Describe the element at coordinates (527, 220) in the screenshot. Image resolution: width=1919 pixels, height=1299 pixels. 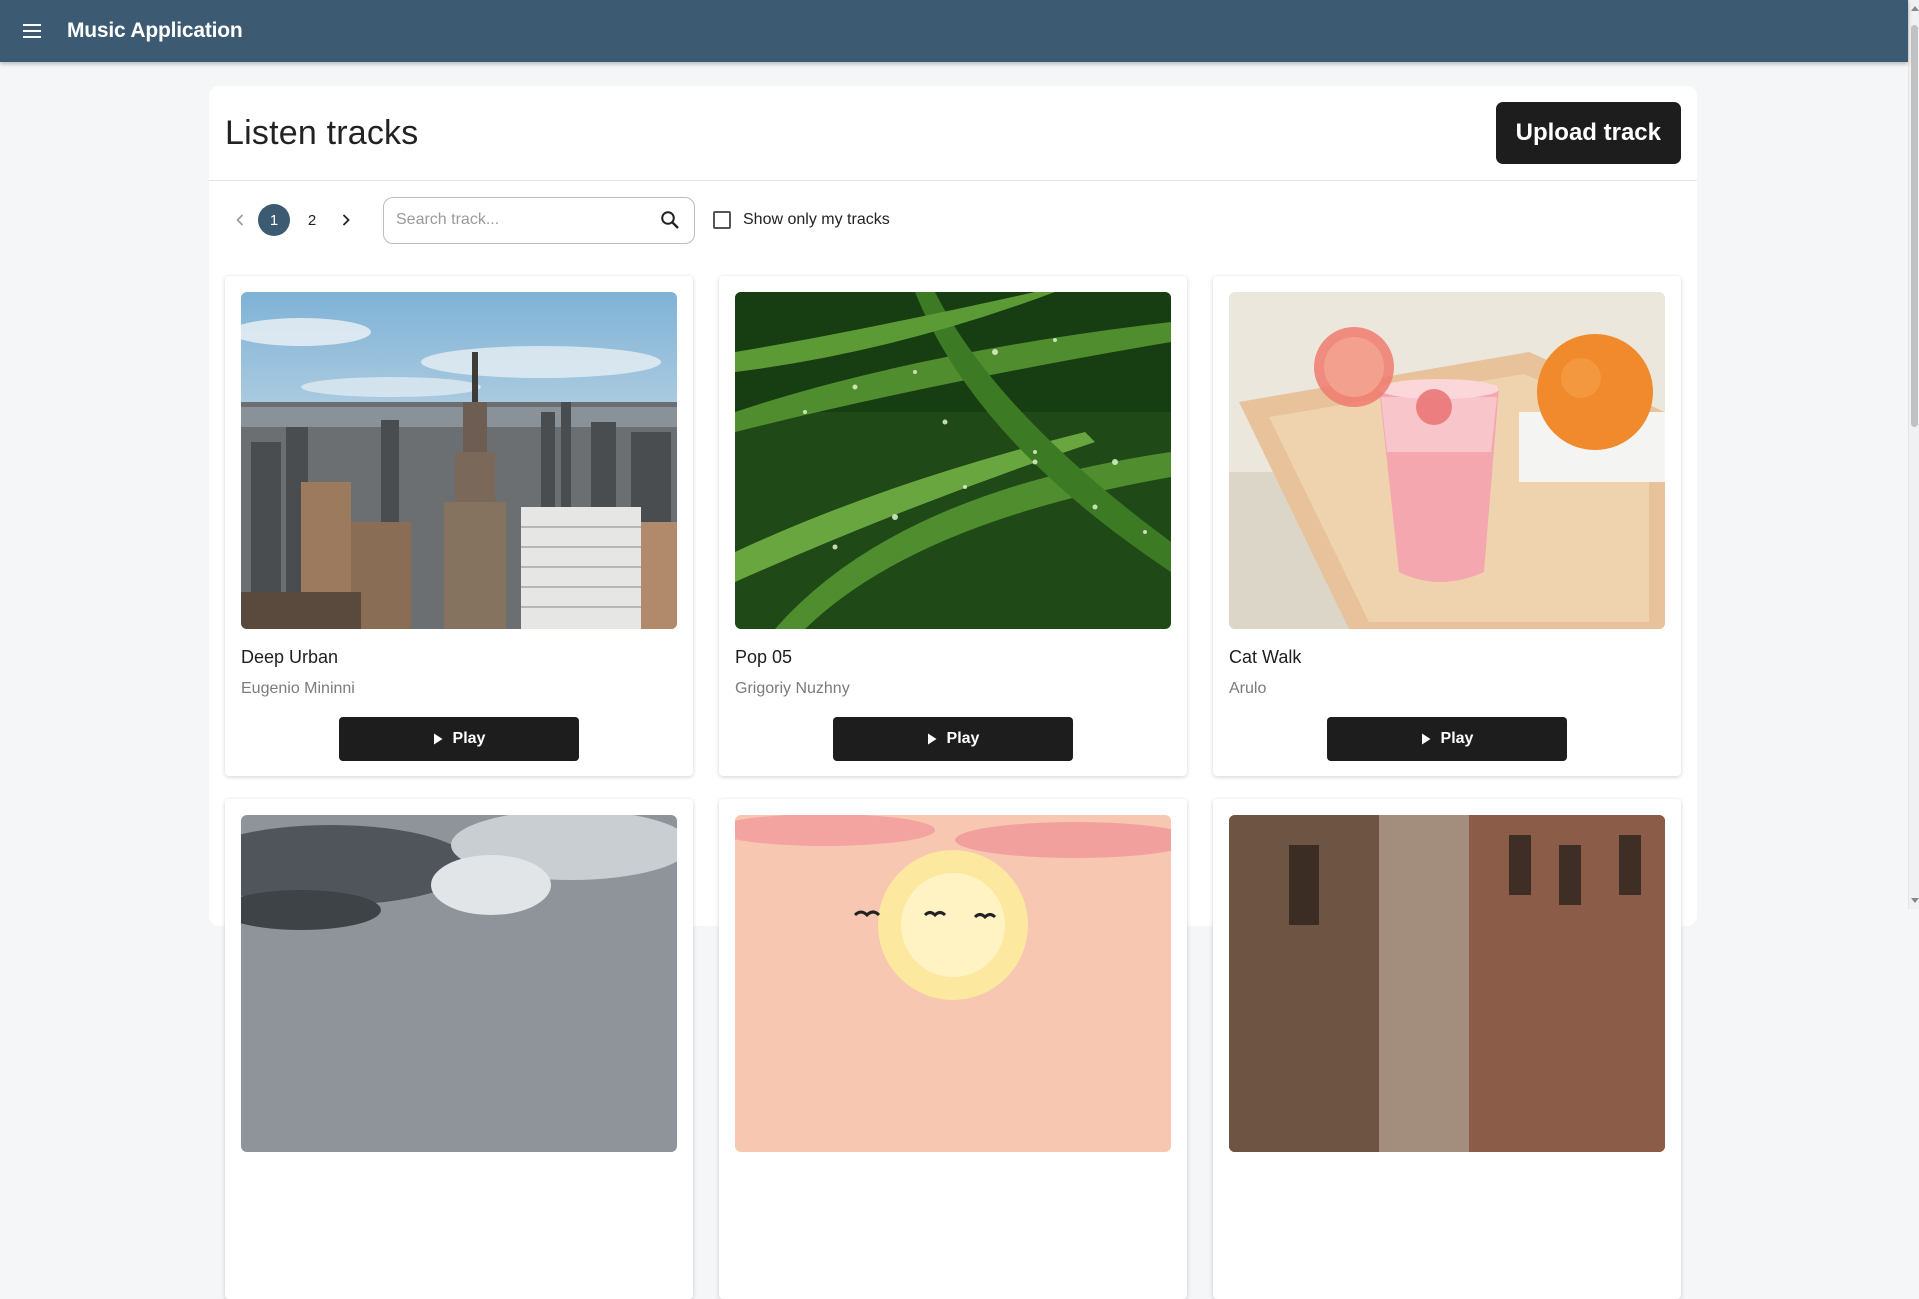
I see `search-input` at that location.